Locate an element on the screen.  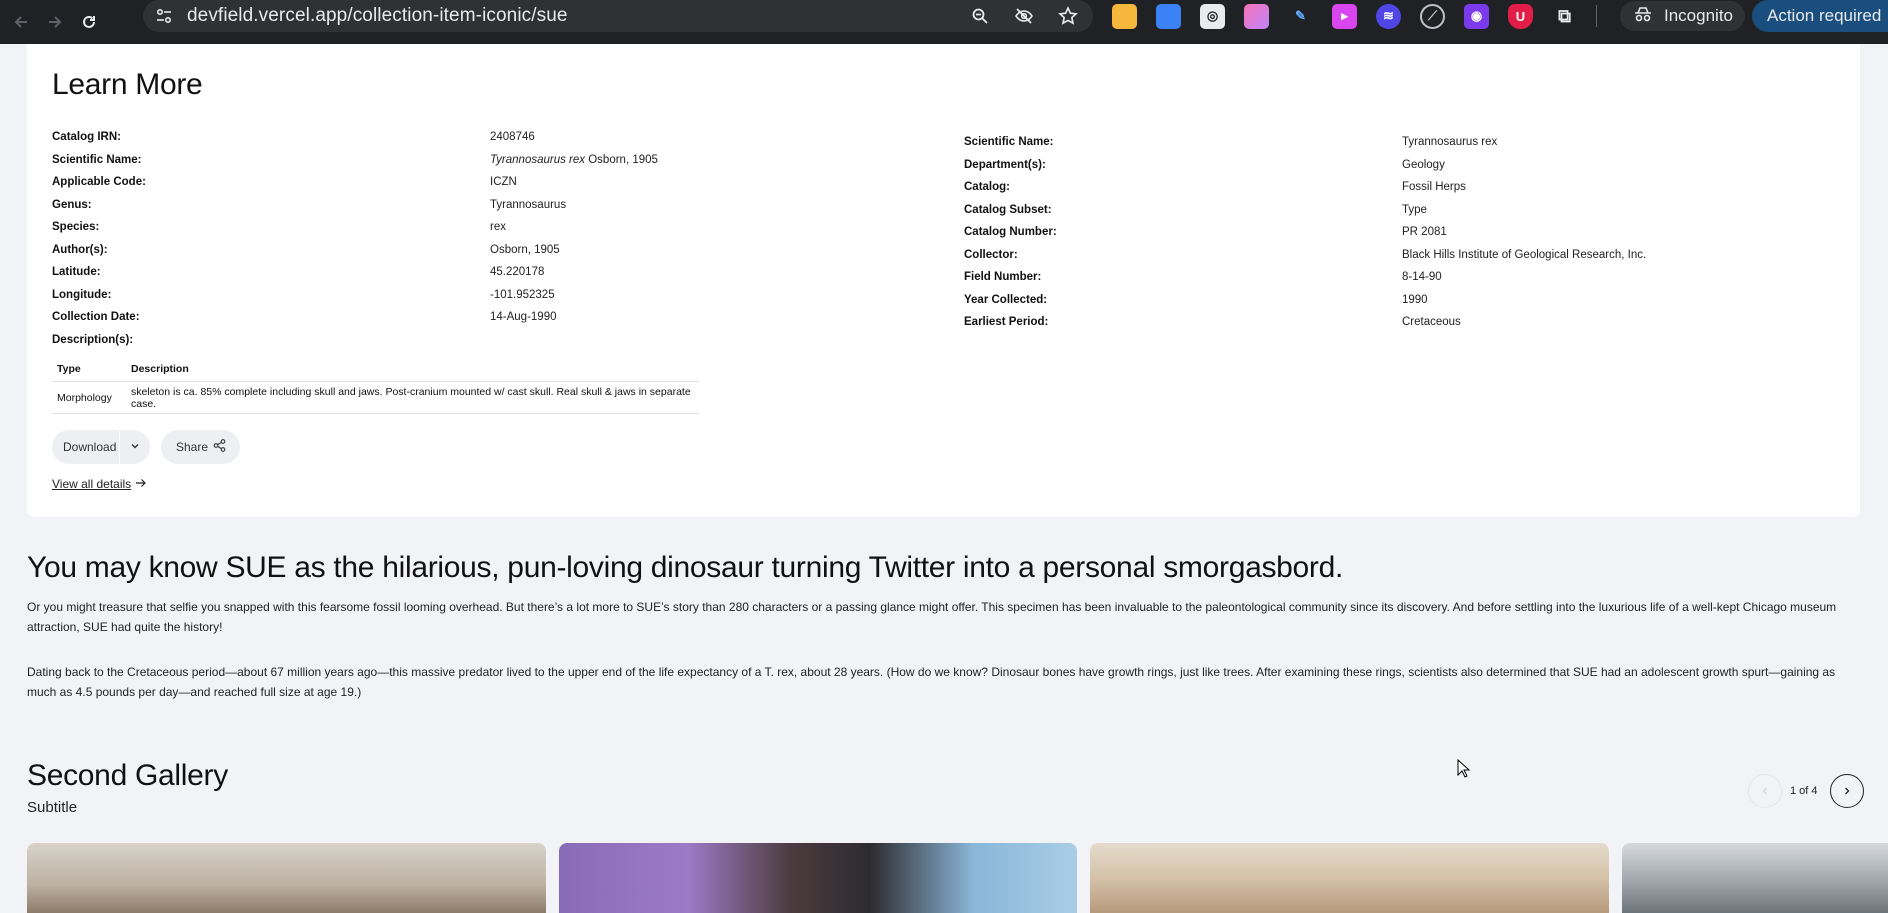
detail-row: Latitude: 45.220178 is located at coordinates (355, 272).